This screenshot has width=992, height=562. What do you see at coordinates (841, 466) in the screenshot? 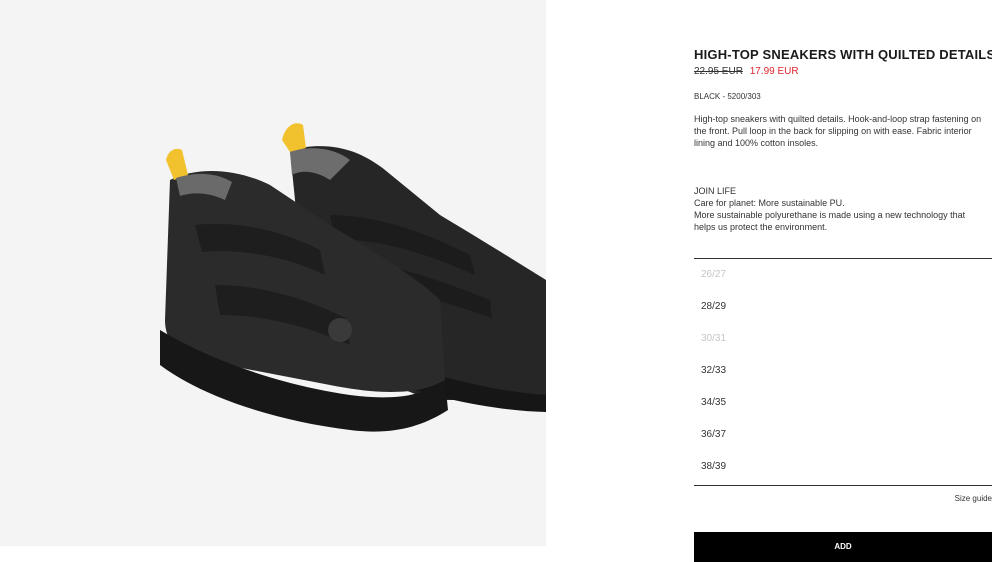
I see `size-option-38-39: 38/39` at bounding box center [841, 466].